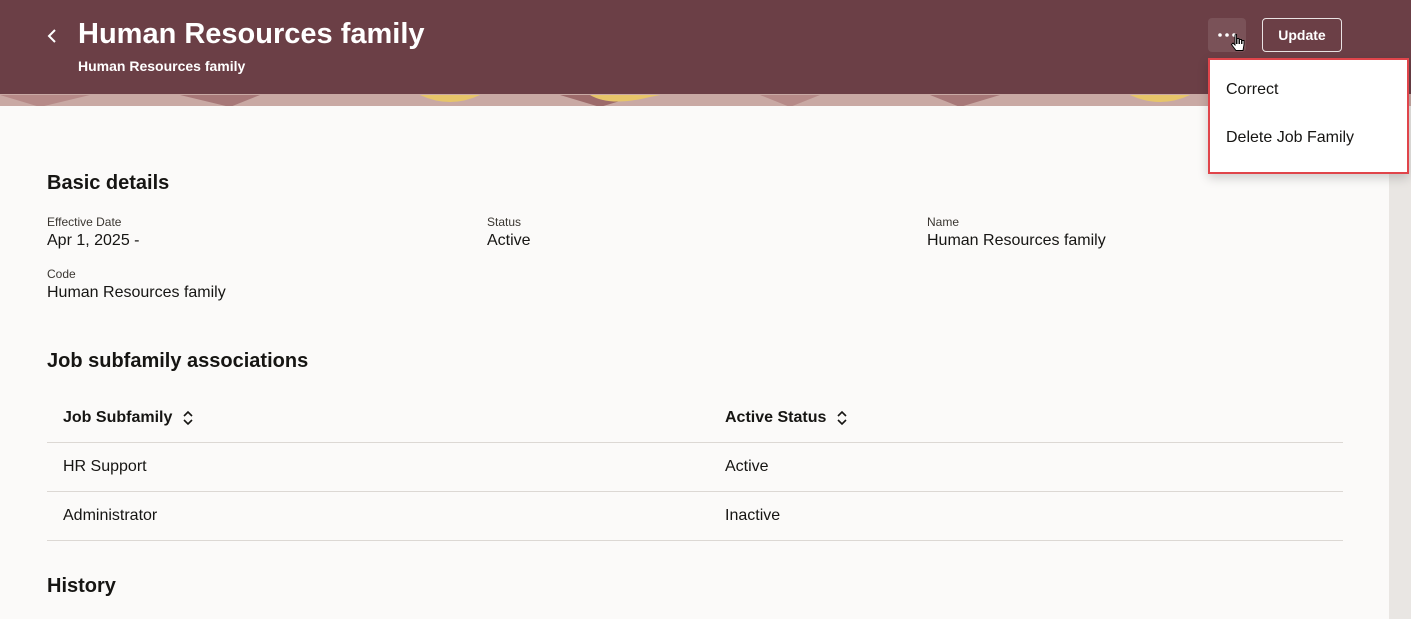 The image size is (1411, 619). Describe the element at coordinates (504, 222) in the screenshot. I see `status-label: Status` at that location.